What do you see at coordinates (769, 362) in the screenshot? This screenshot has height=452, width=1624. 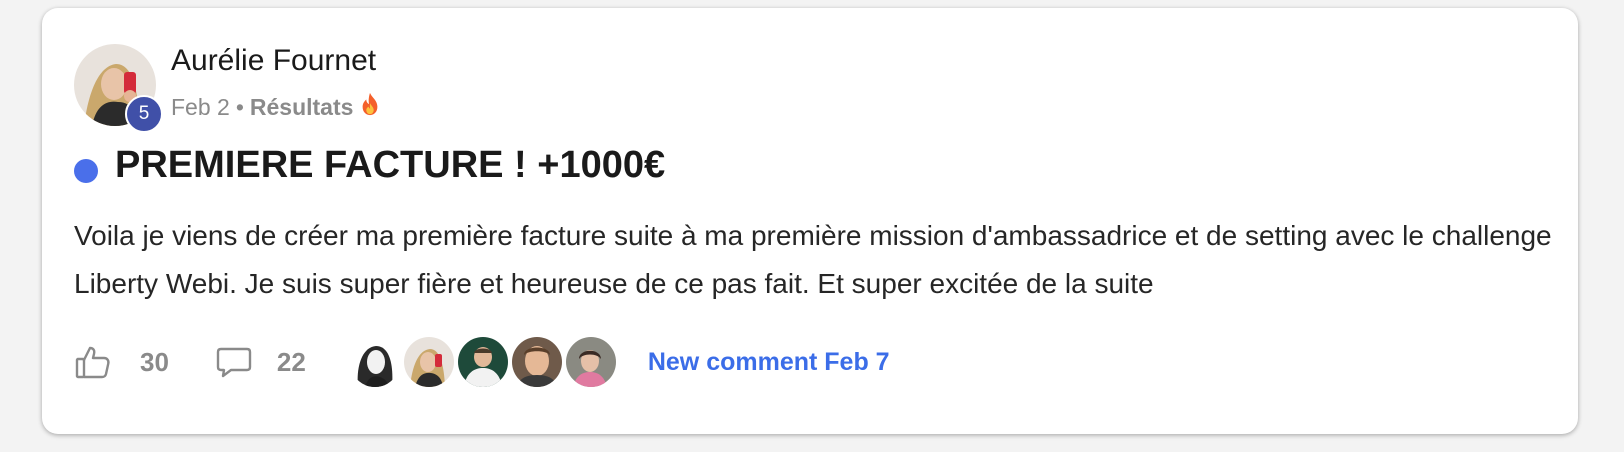 I see `new-comment-link: New comment Feb 7` at bounding box center [769, 362].